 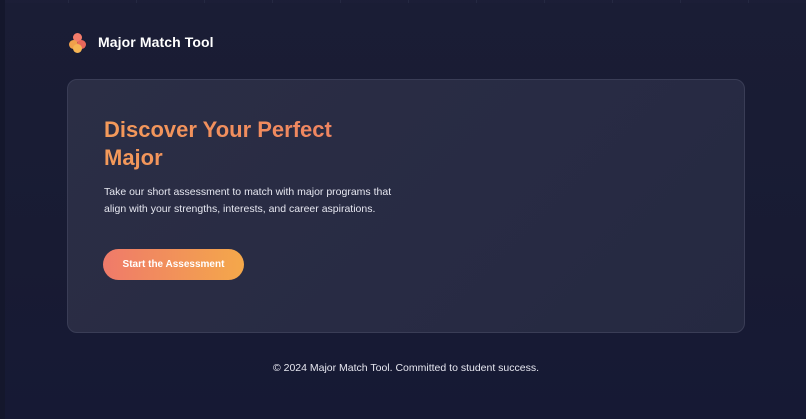 I want to click on brand-name: Major Match Tool, so click(x=156, y=42).